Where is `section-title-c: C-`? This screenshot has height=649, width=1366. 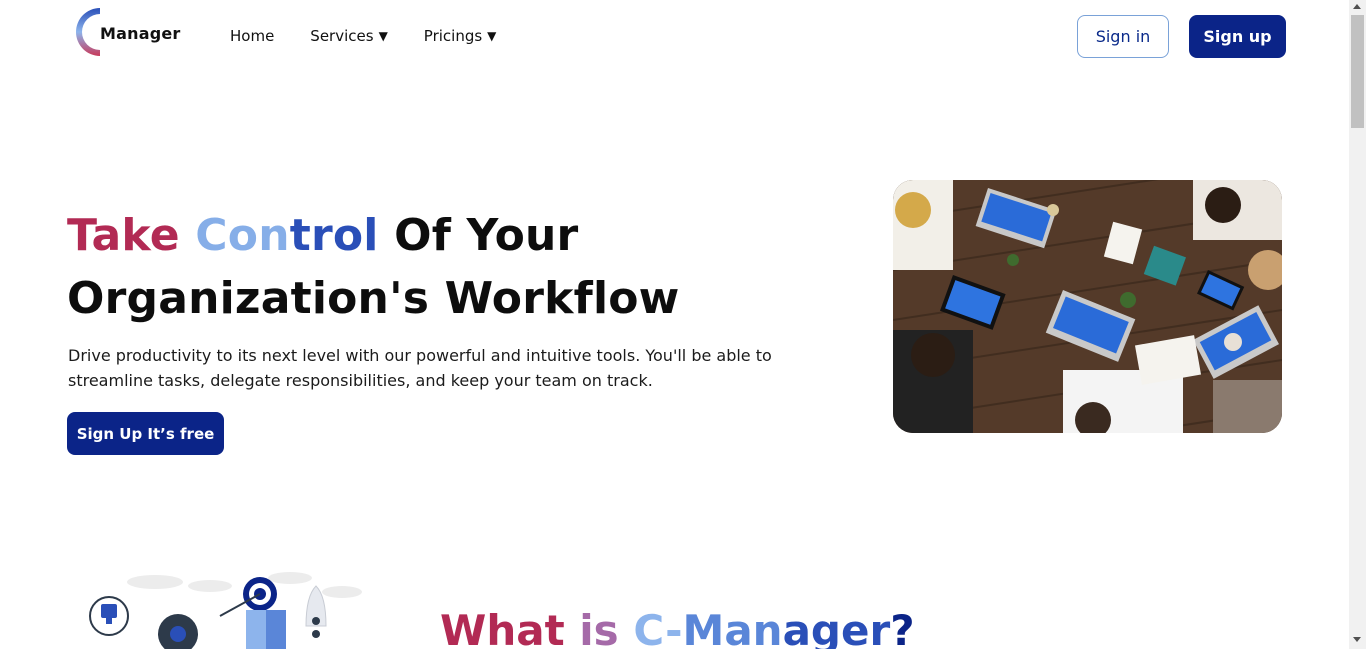 section-title-c: C- is located at coordinates (658, 627).